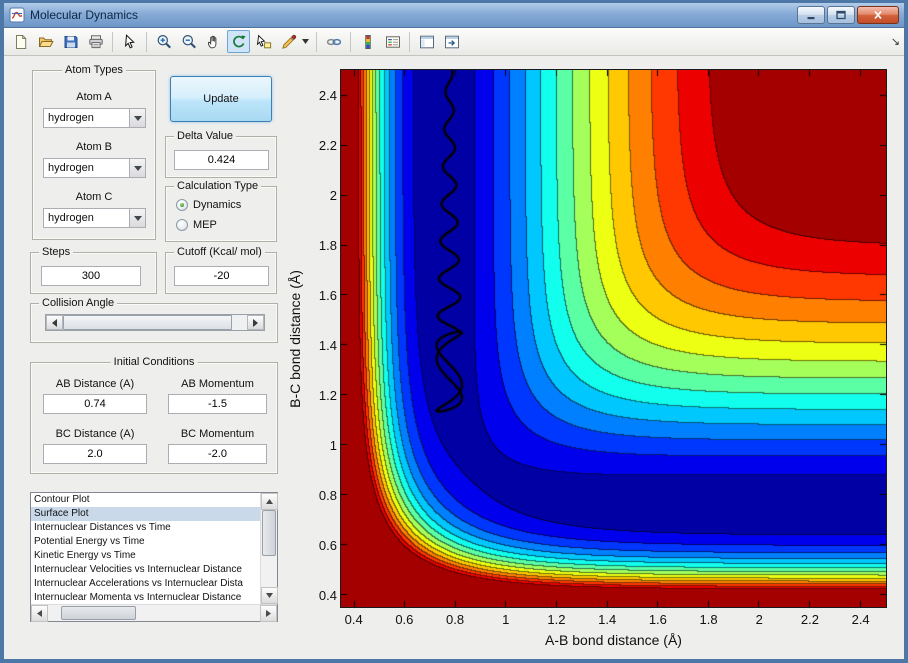 The image size is (908, 663). I want to click on slider-thumb, so click(148, 322).